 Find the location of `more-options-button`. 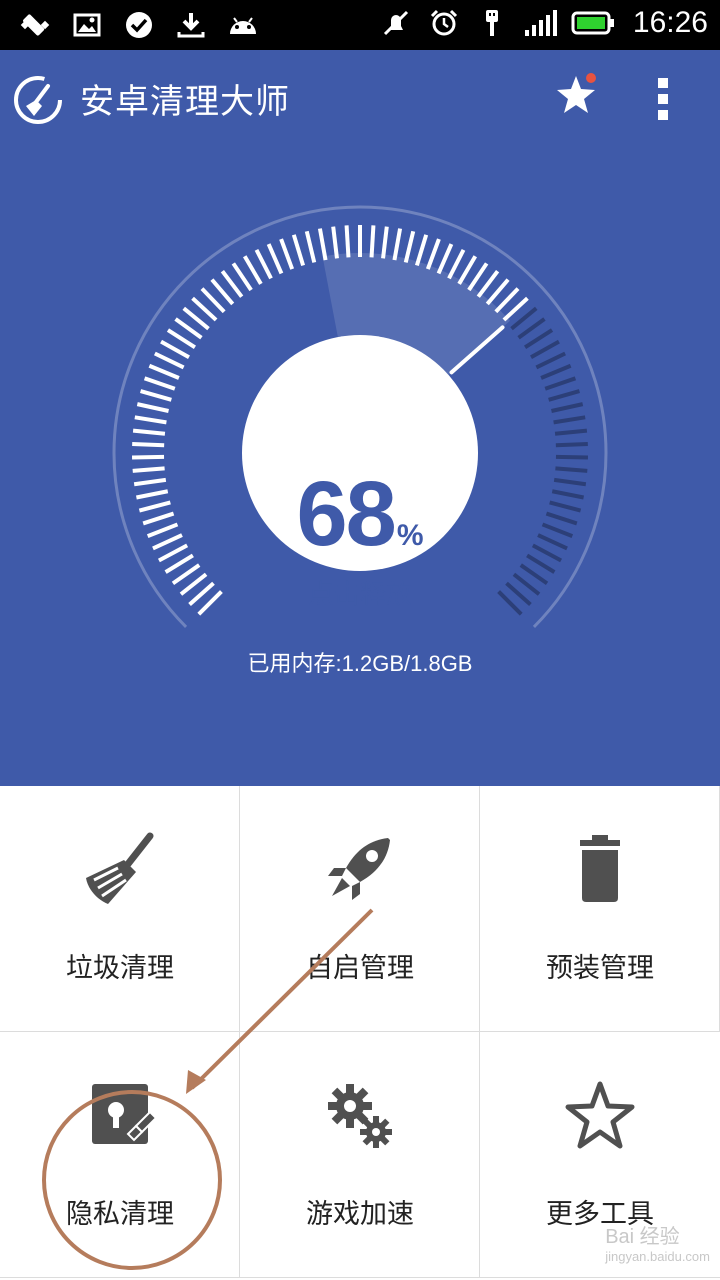

more-options-button is located at coordinates (664, 98).